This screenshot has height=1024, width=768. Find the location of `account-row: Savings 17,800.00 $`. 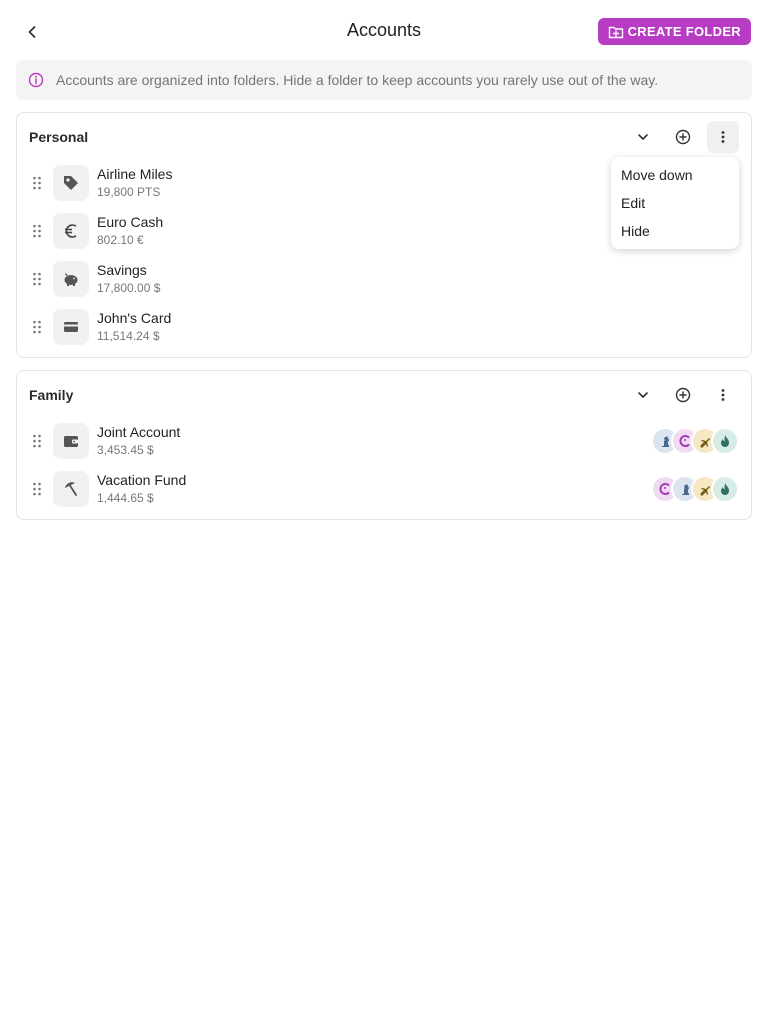

account-row: Savings 17,800.00 $ is located at coordinates (384, 279).